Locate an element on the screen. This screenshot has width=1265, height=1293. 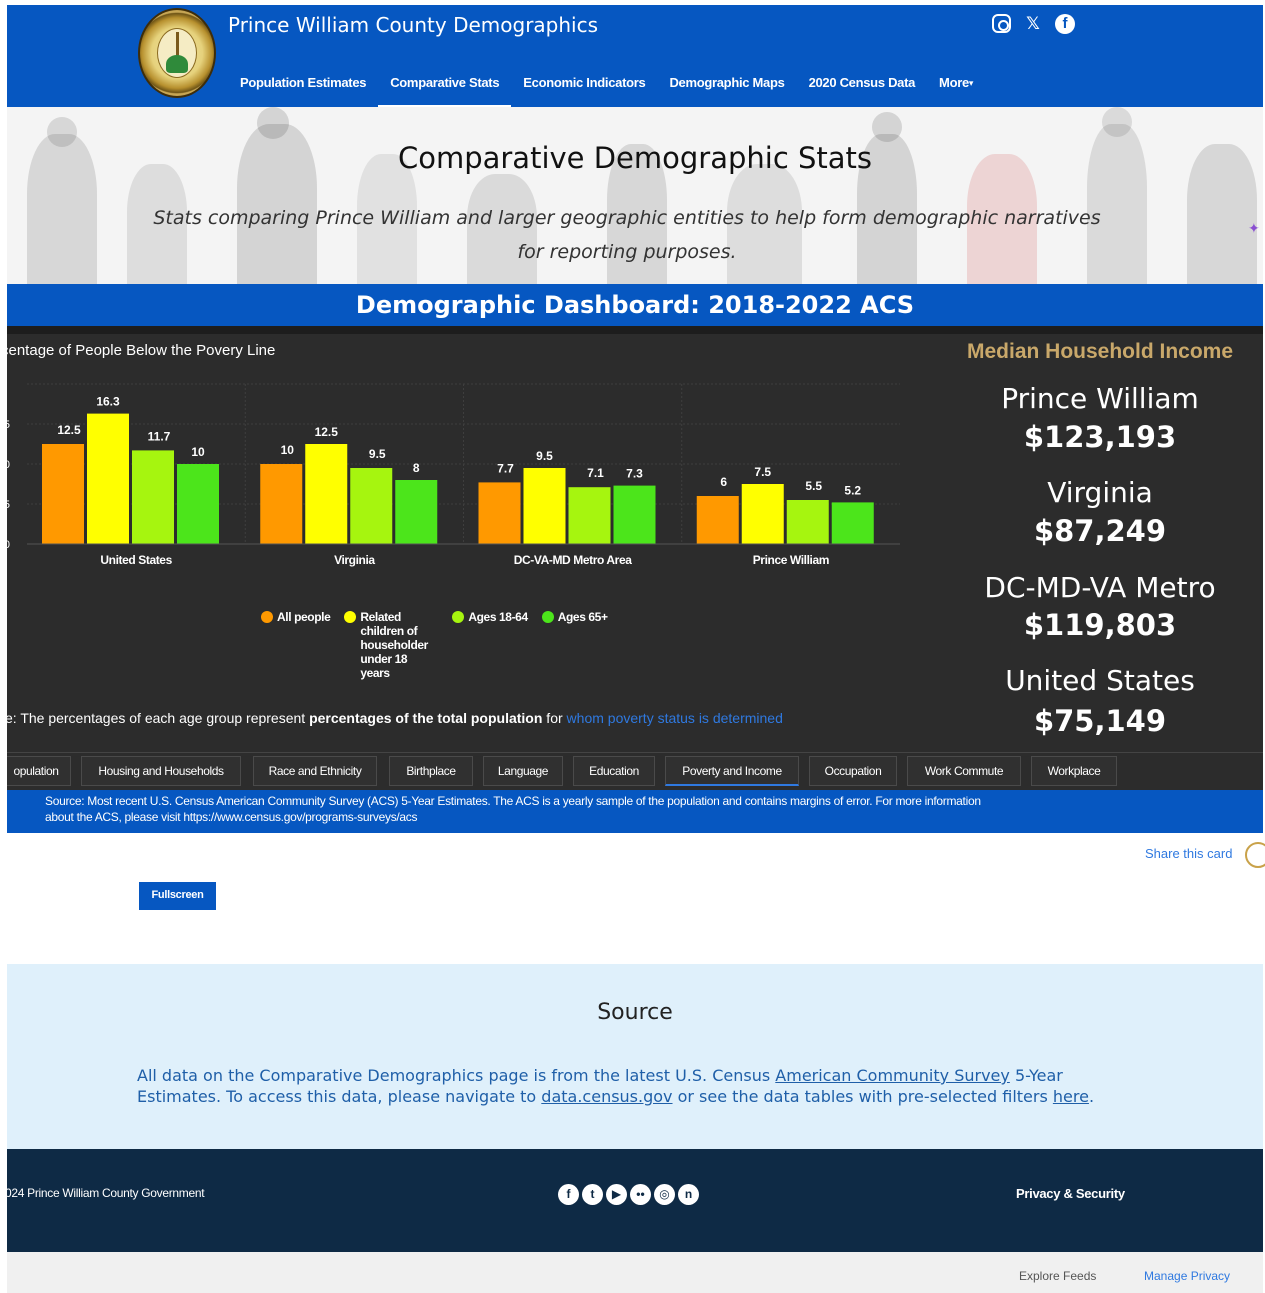
note-link: whom poverty status is determined is located at coordinates (675, 718).